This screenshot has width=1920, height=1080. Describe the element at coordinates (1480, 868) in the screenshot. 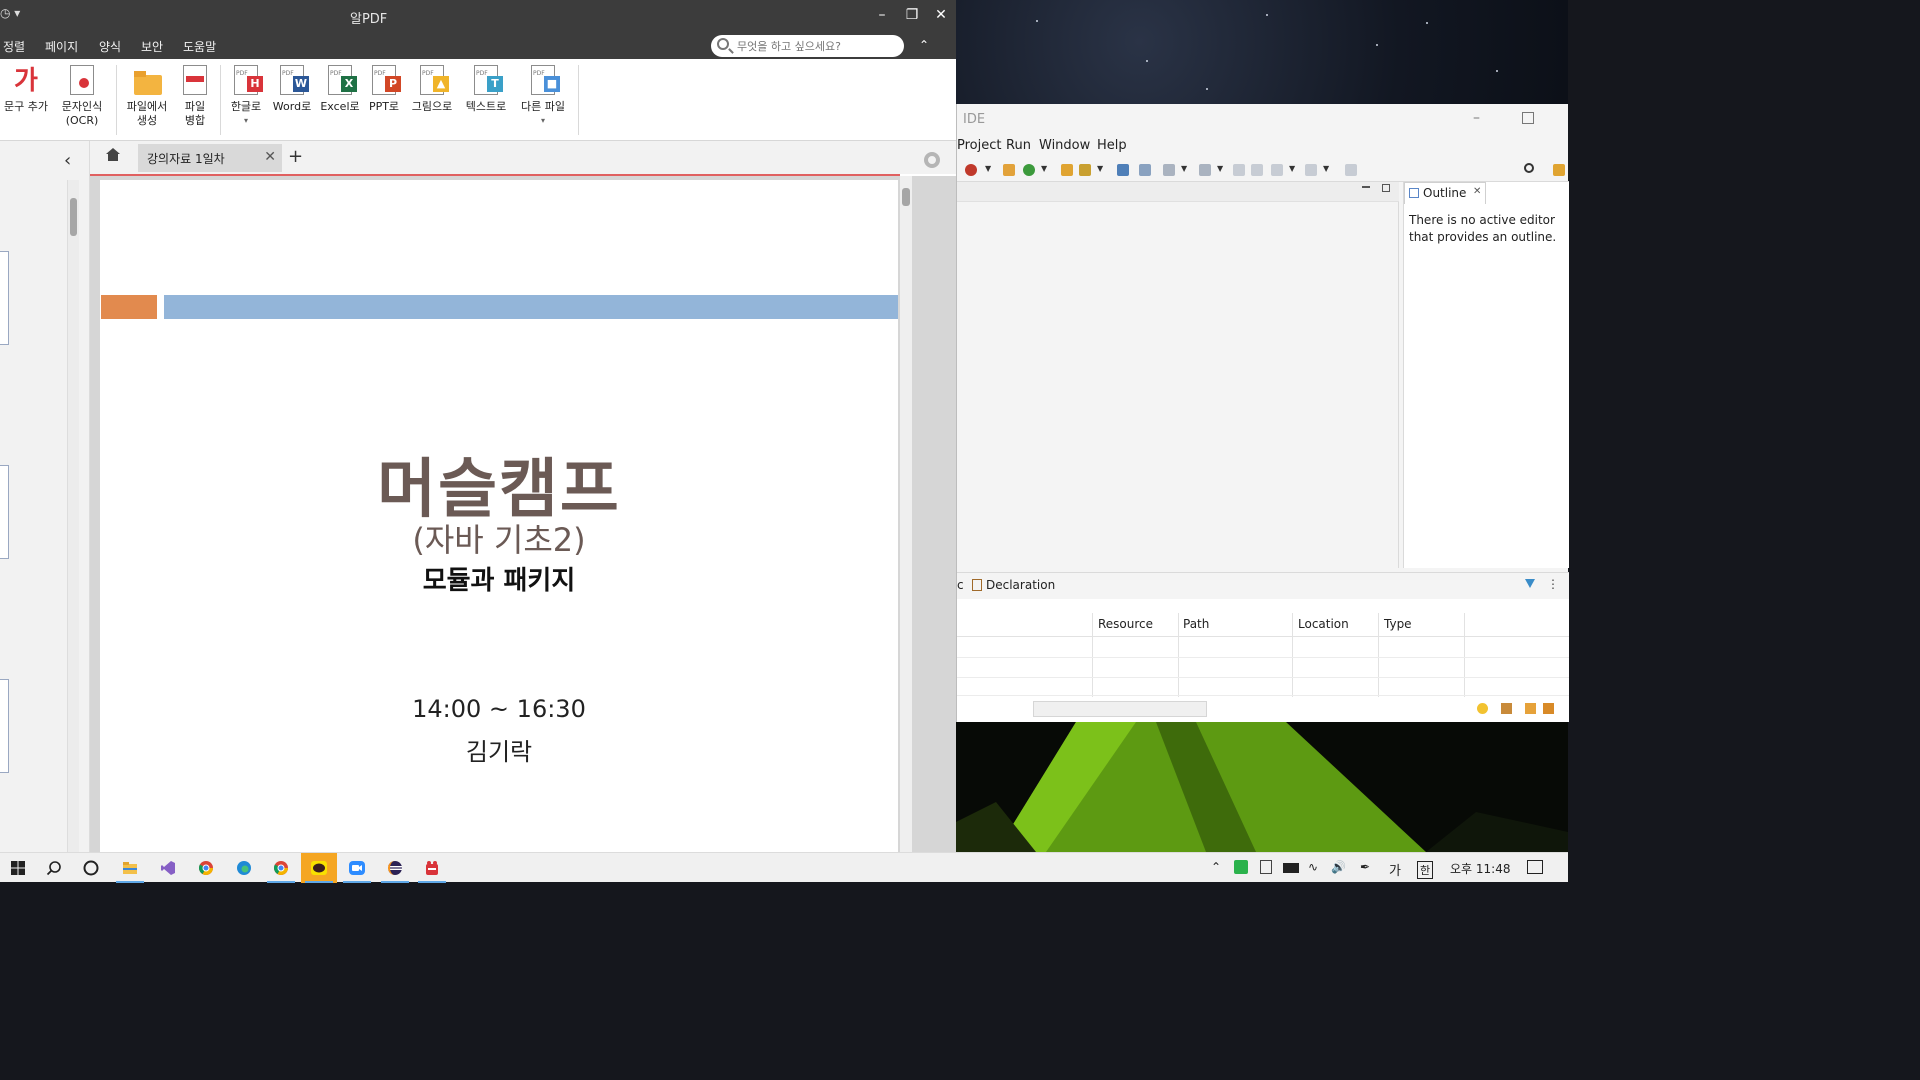

I see `taskbar-clock: 오후 11:48` at that location.